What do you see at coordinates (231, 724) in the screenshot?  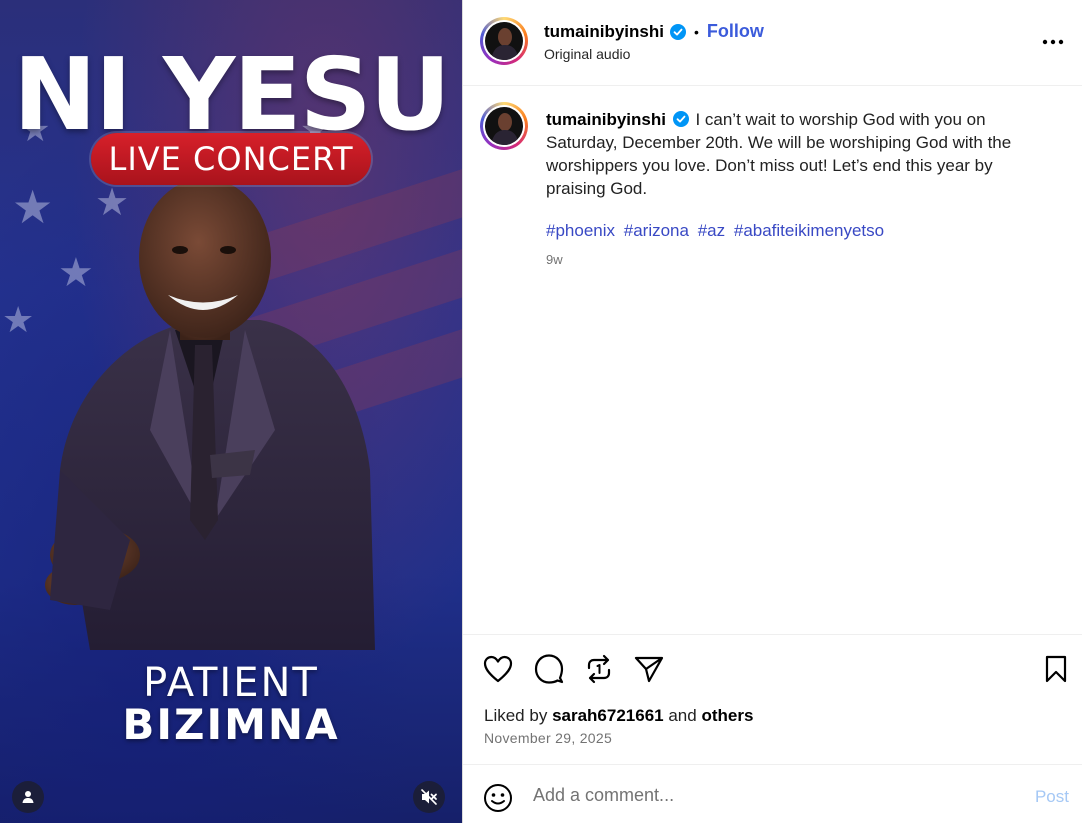 I see `poster-artist-last-name: BIZIMNA` at bounding box center [231, 724].